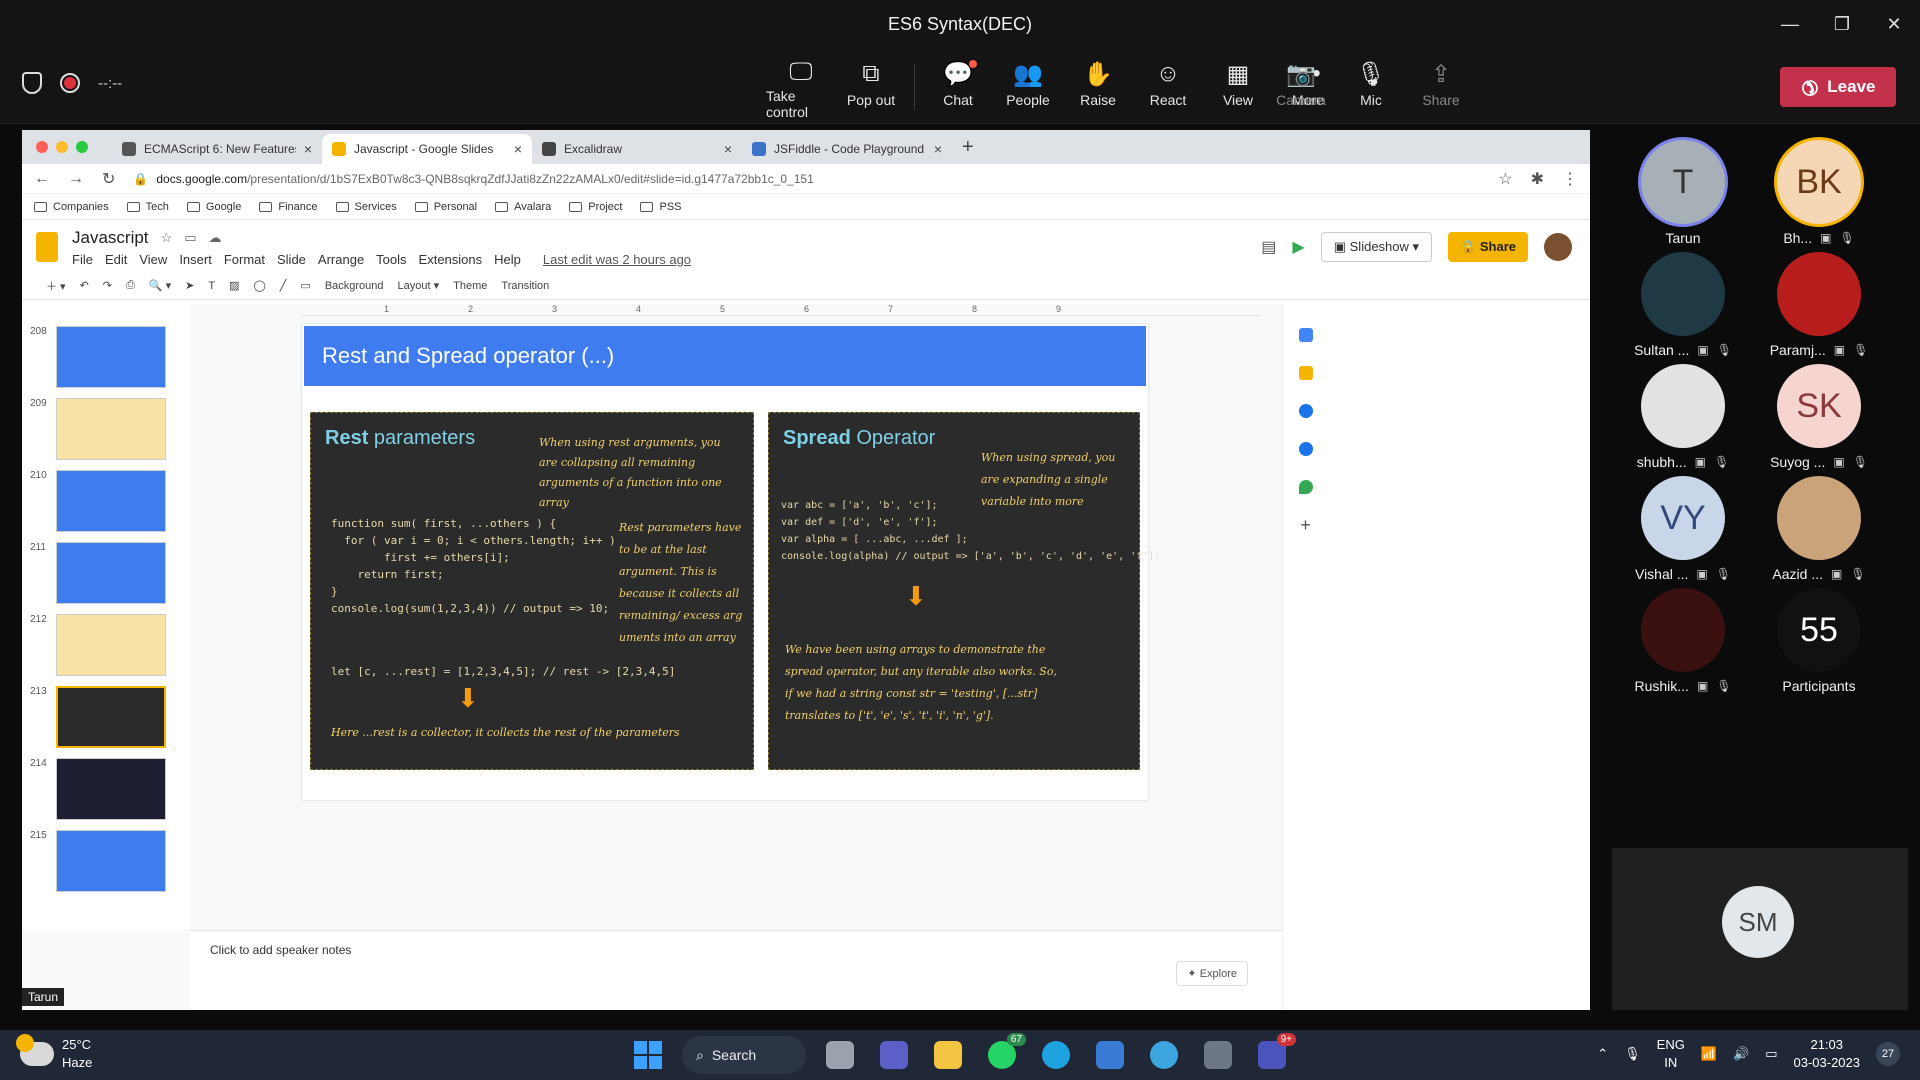 The image size is (1920, 1080). I want to click on menu-slide: Slide, so click(291, 259).